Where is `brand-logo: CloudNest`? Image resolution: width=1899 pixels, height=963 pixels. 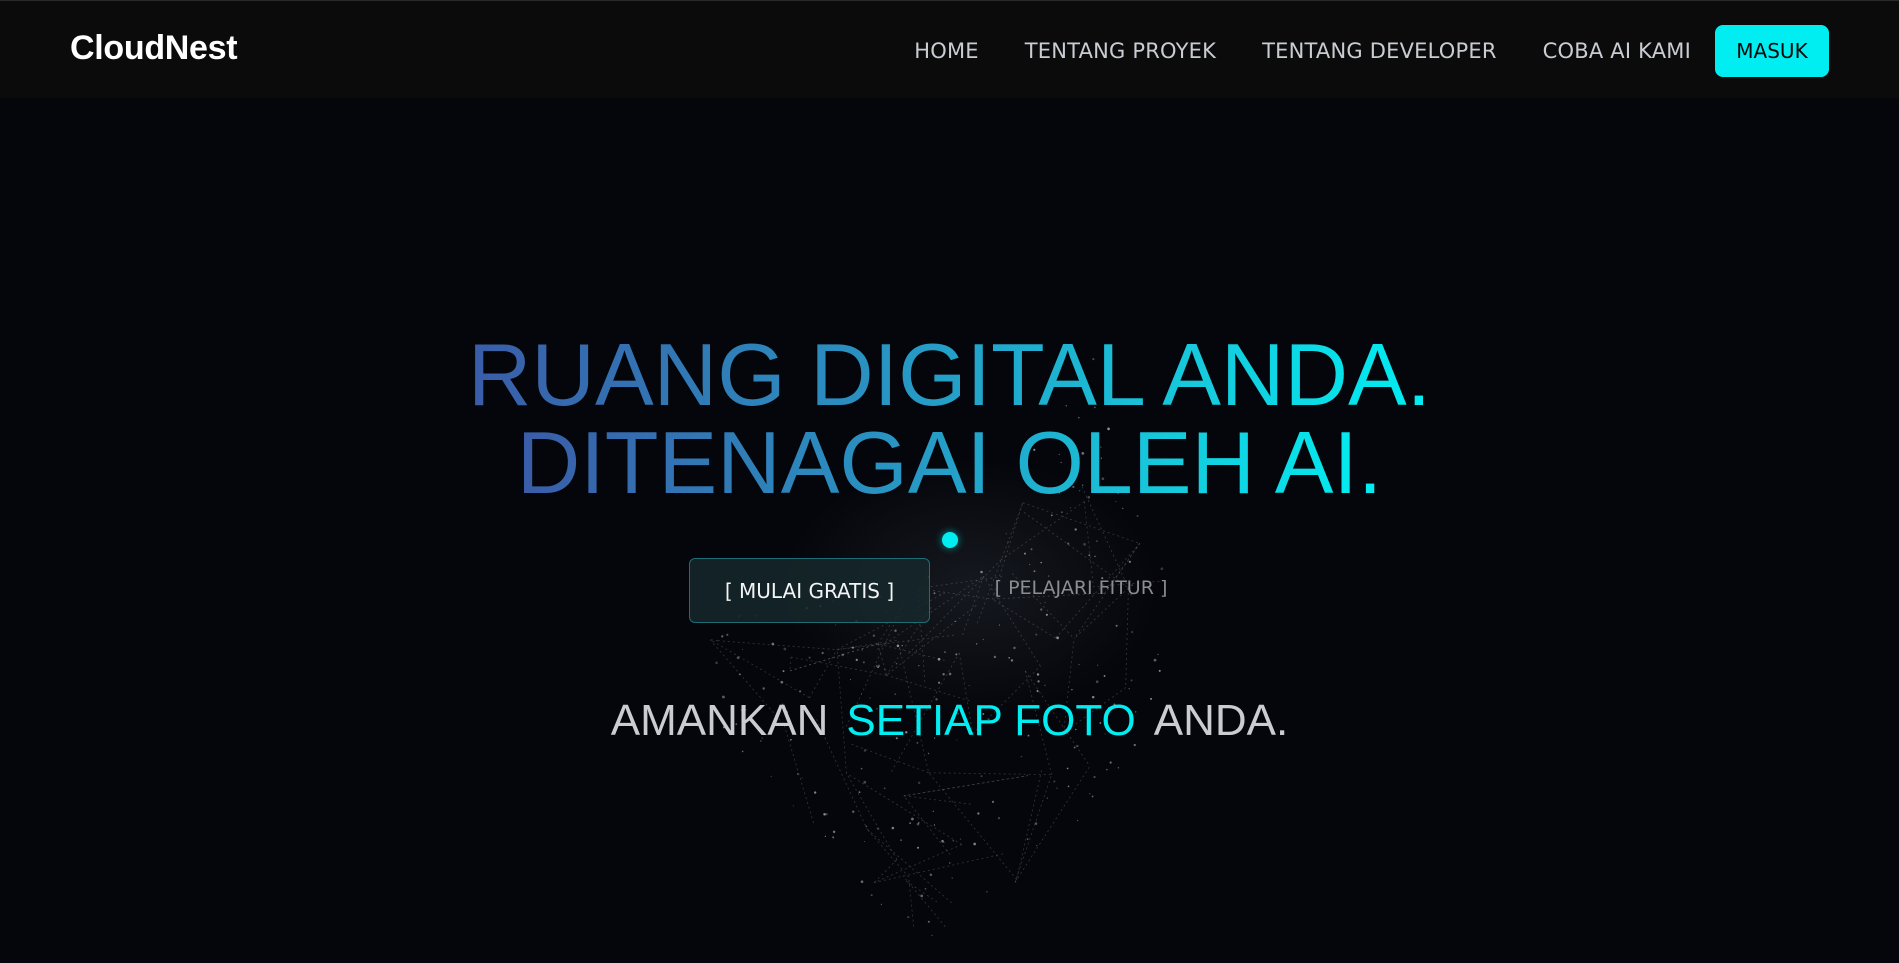 brand-logo: CloudNest is located at coordinates (154, 48).